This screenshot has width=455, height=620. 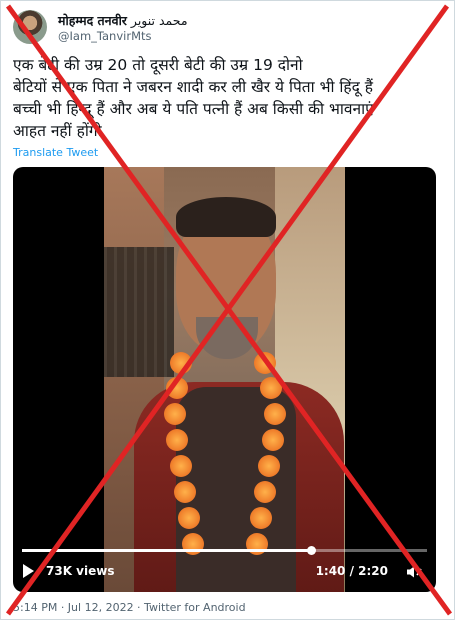 I want to click on author-name: मोहम्मद तनवीर محمد تنویر, so click(x=123, y=20).